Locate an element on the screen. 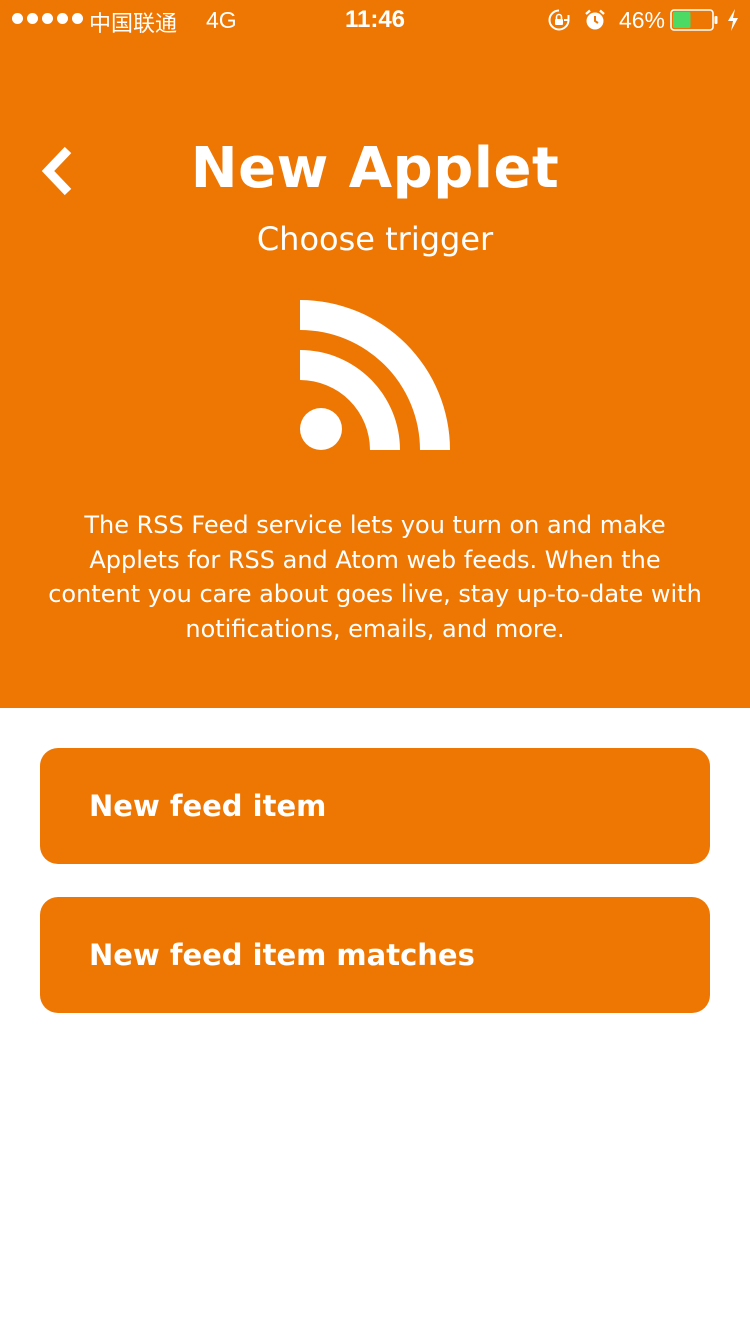 This screenshot has width=750, height=1334. page-title: New Applet is located at coordinates (375, 168).